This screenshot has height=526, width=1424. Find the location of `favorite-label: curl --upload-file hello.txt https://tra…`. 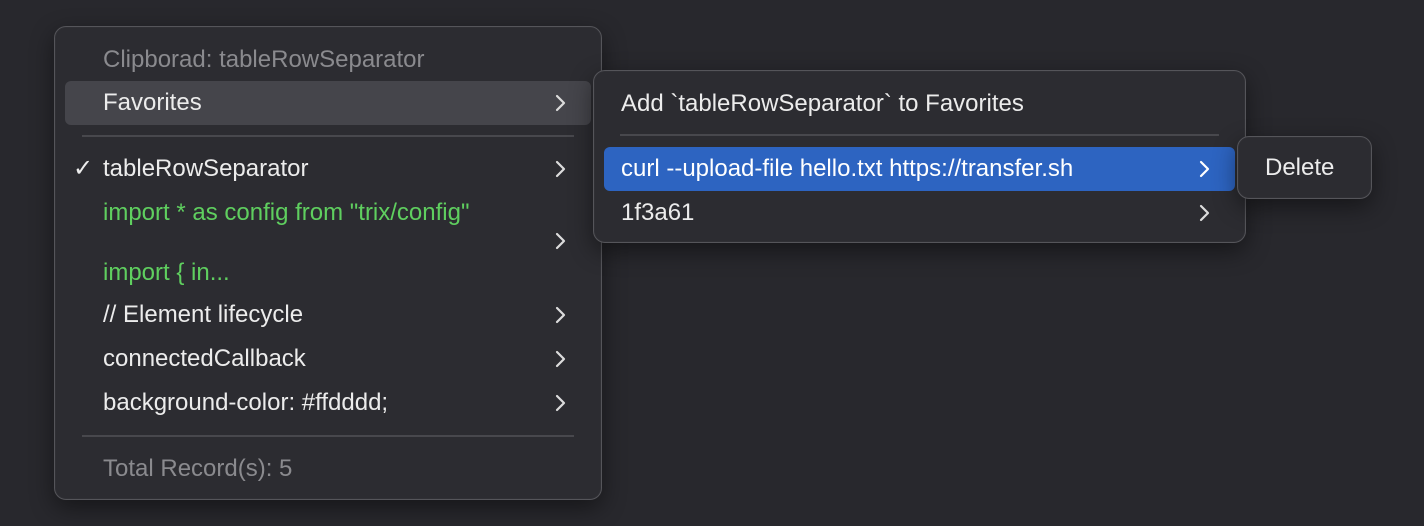

favorite-label: curl --upload-file hello.txt https://tra… is located at coordinates (847, 168).